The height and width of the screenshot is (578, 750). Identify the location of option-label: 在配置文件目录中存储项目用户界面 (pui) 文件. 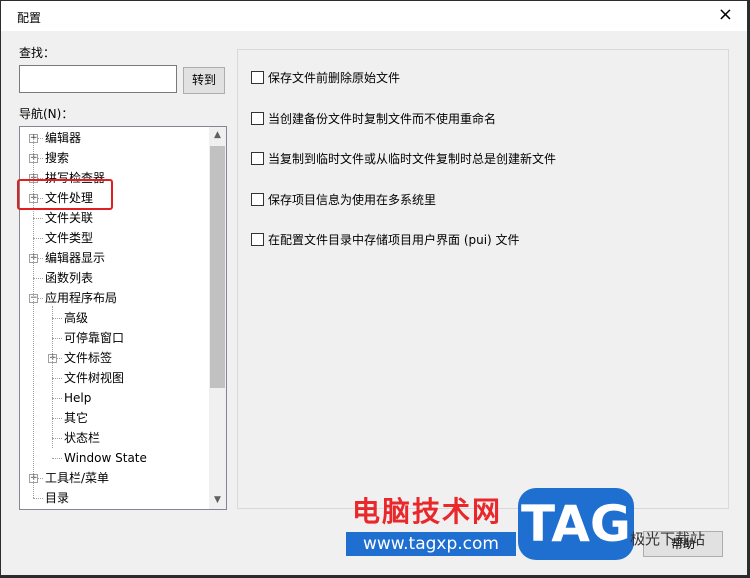
(394, 240).